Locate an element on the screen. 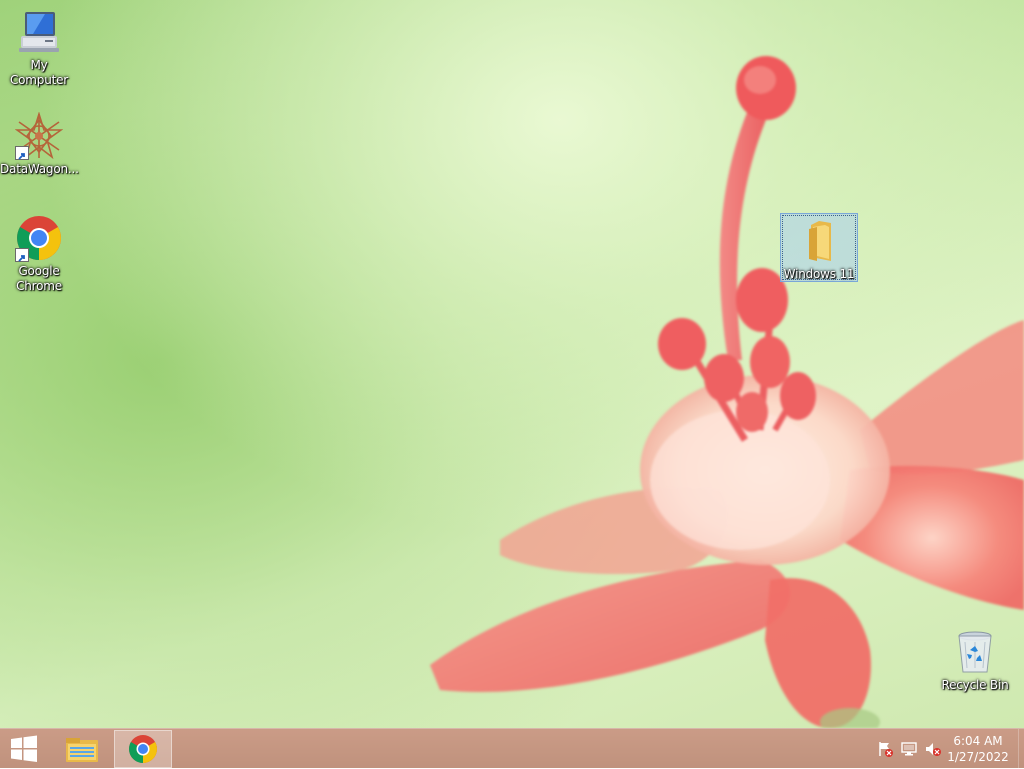 Image resolution: width=1024 pixels, height=769 pixels. taskbar-clock: 6:04 AM 1/27/2022 is located at coordinates (978, 749).